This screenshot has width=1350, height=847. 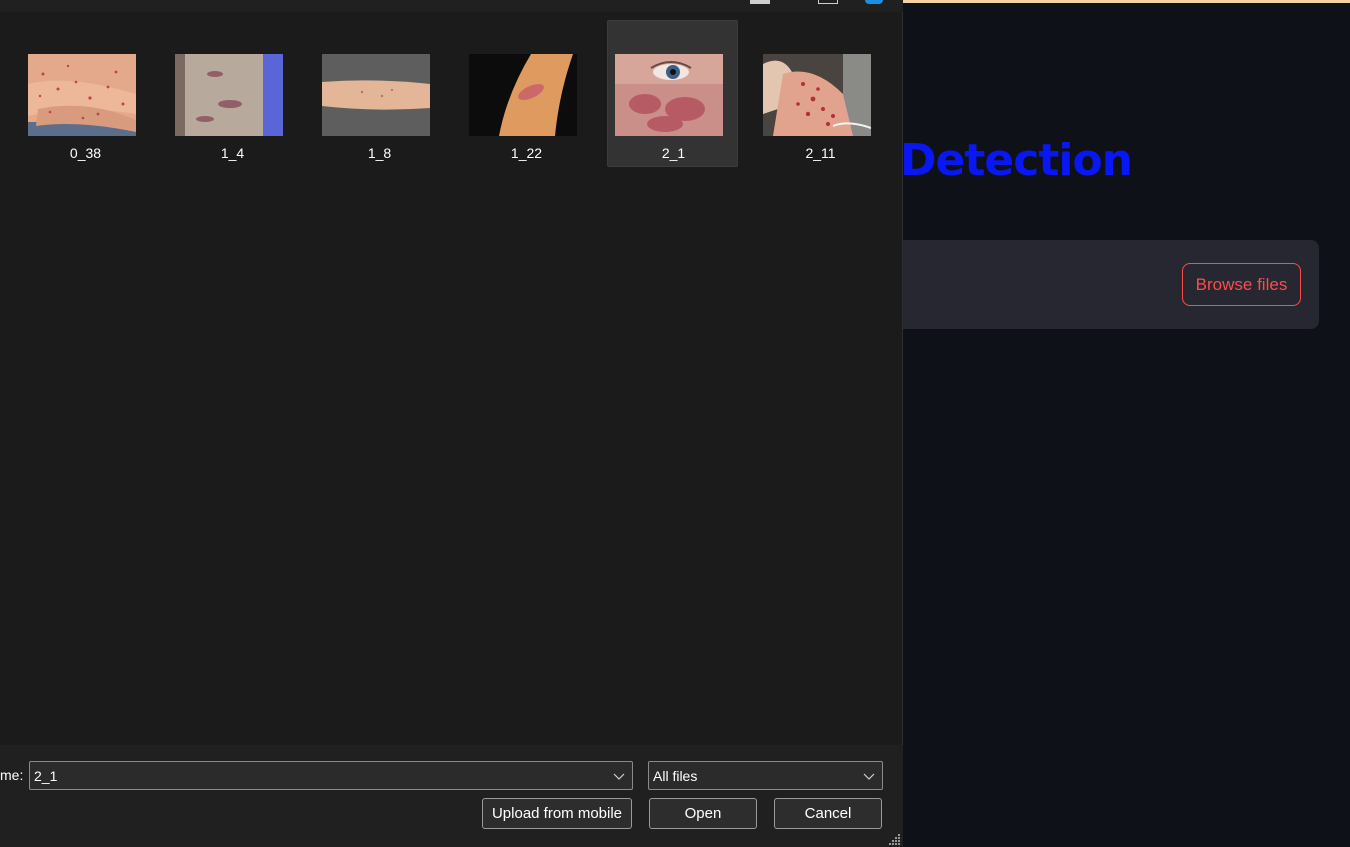 What do you see at coordinates (675, 776) in the screenshot?
I see `file-type-value: All files` at bounding box center [675, 776].